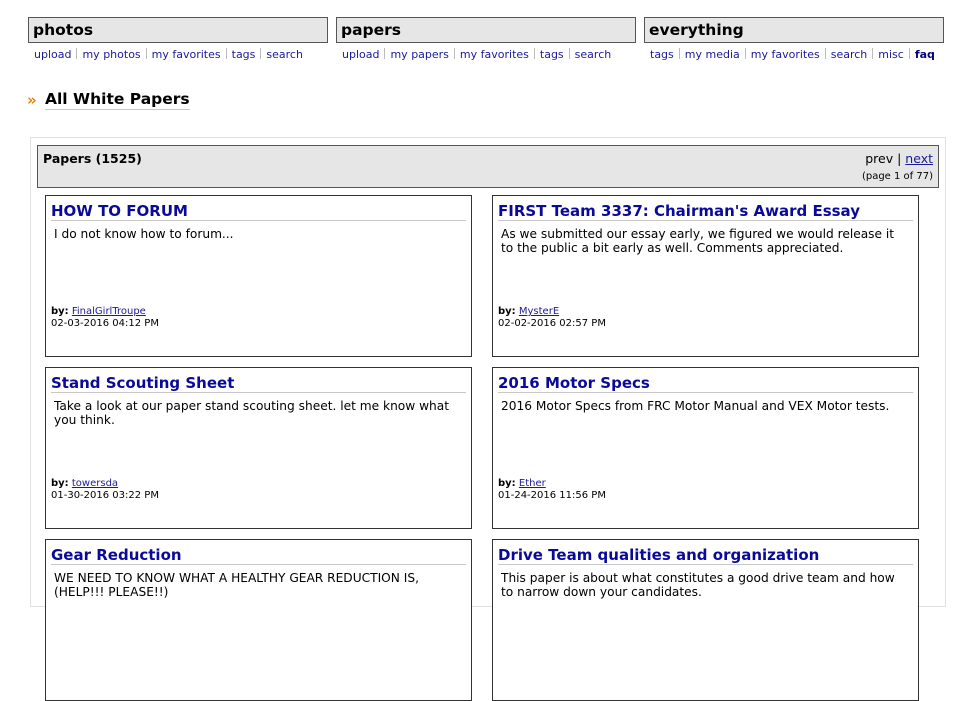 This screenshot has height=701, width=973. I want to click on double-chevron-right-icon: », so click(32, 100).